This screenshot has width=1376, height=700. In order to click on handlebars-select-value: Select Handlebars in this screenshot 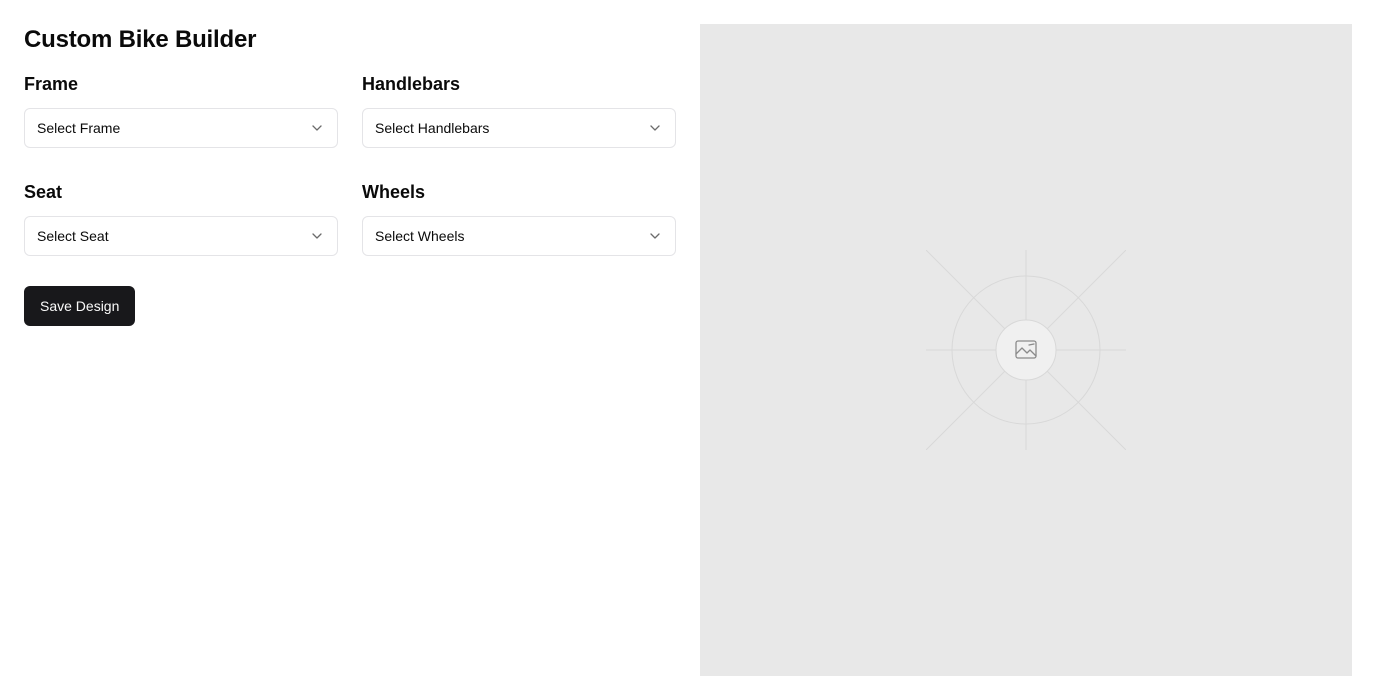, I will do `click(432, 128)`.